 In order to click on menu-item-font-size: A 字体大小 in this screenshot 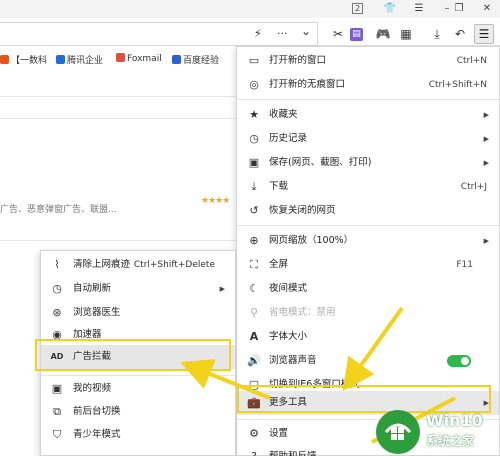, I will do `click(368, 337)`.